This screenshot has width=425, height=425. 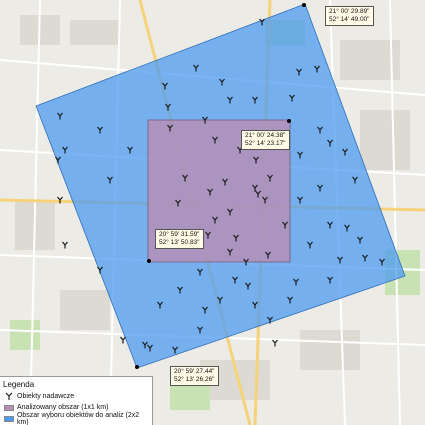 I want to click on coord-lon: 20° 59' 31.59", so click(x=179, y=234).